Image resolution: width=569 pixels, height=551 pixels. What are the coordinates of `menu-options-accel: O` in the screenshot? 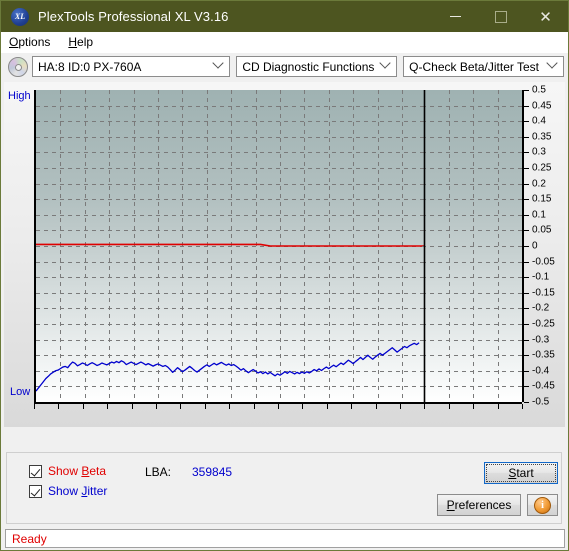 It's located at (14, 42).